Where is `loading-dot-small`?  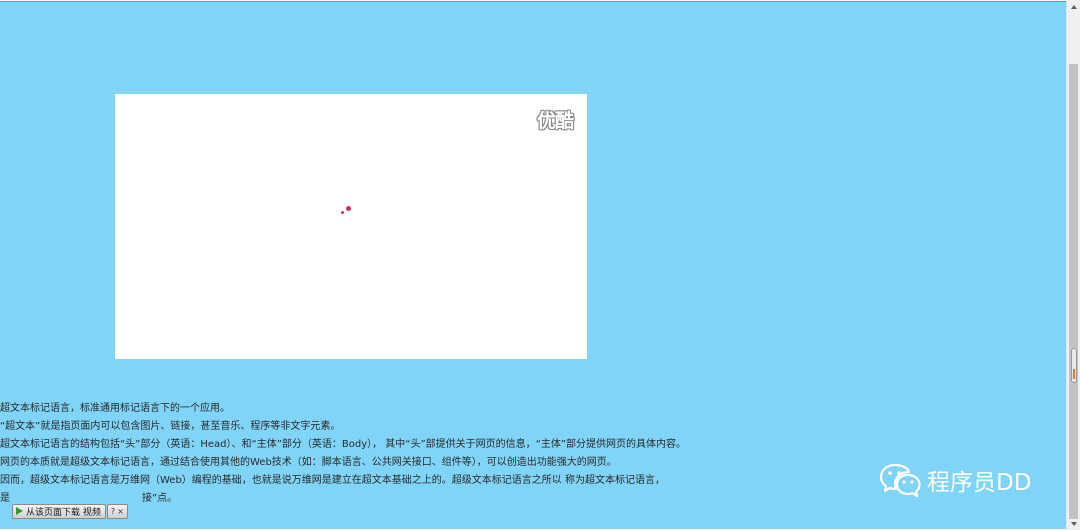 loading-dot-small is located at coordinates (342, 212).